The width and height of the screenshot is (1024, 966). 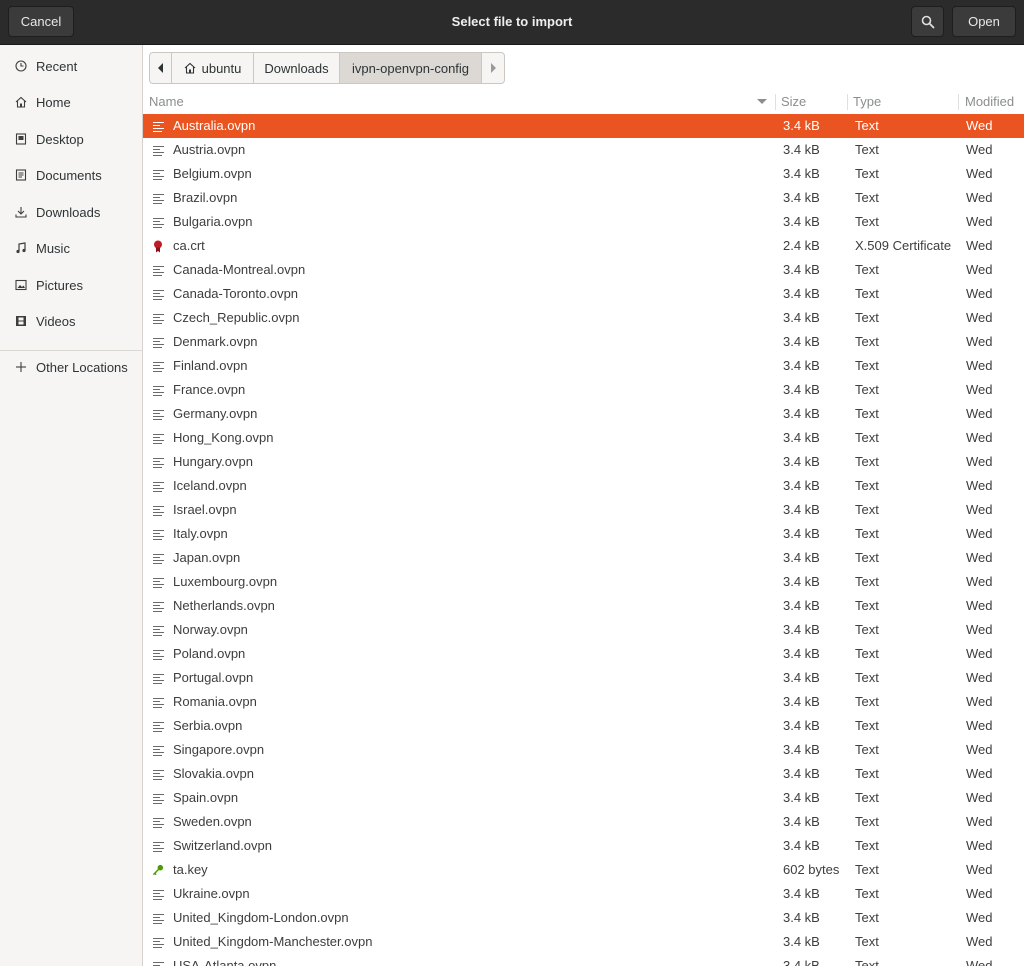 What do you see at coordinates (867, 102) in the screenshot?
I see `column-header-type: Type` at bounding box center [867, 102].